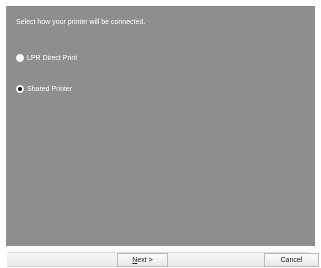 Image resolution: width=321 pixels, height=268 pixels. I want to click on next-button: Next >, so click(142, 260).